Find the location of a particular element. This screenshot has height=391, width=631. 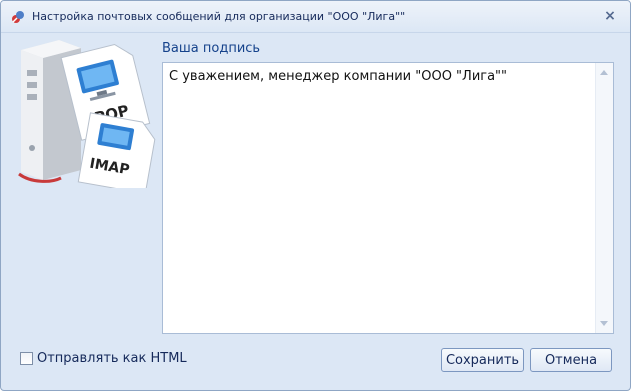

vertical-scrollbar is located at coordinates (604, 198).